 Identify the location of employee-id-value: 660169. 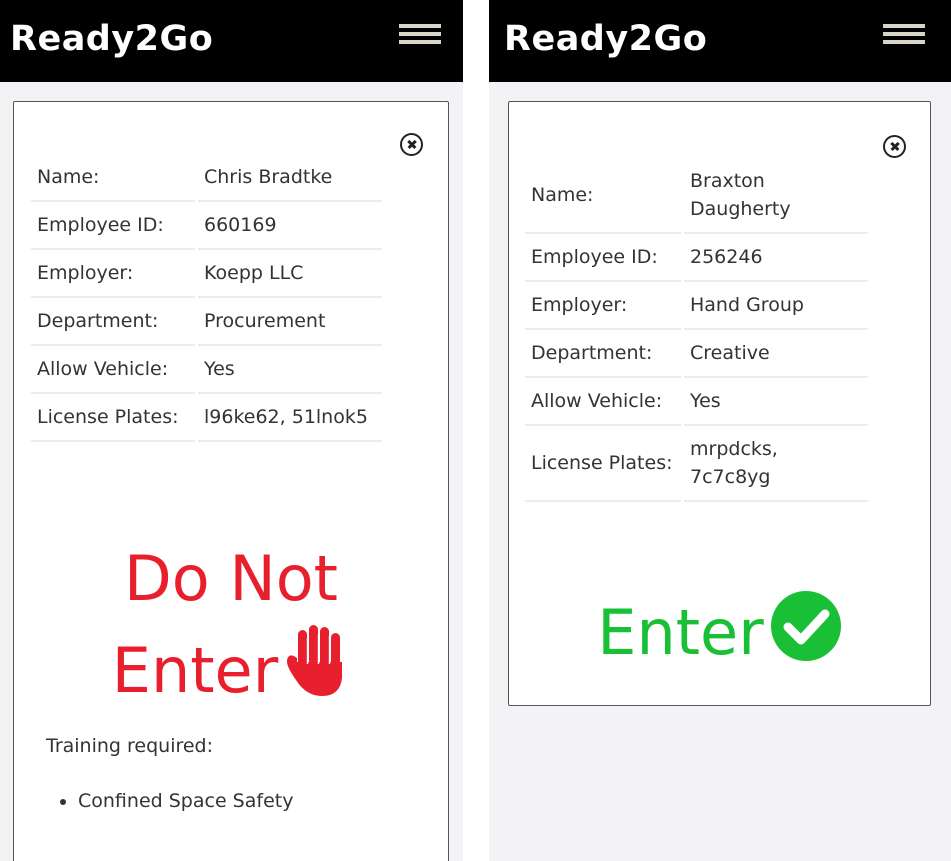
(290, 226).